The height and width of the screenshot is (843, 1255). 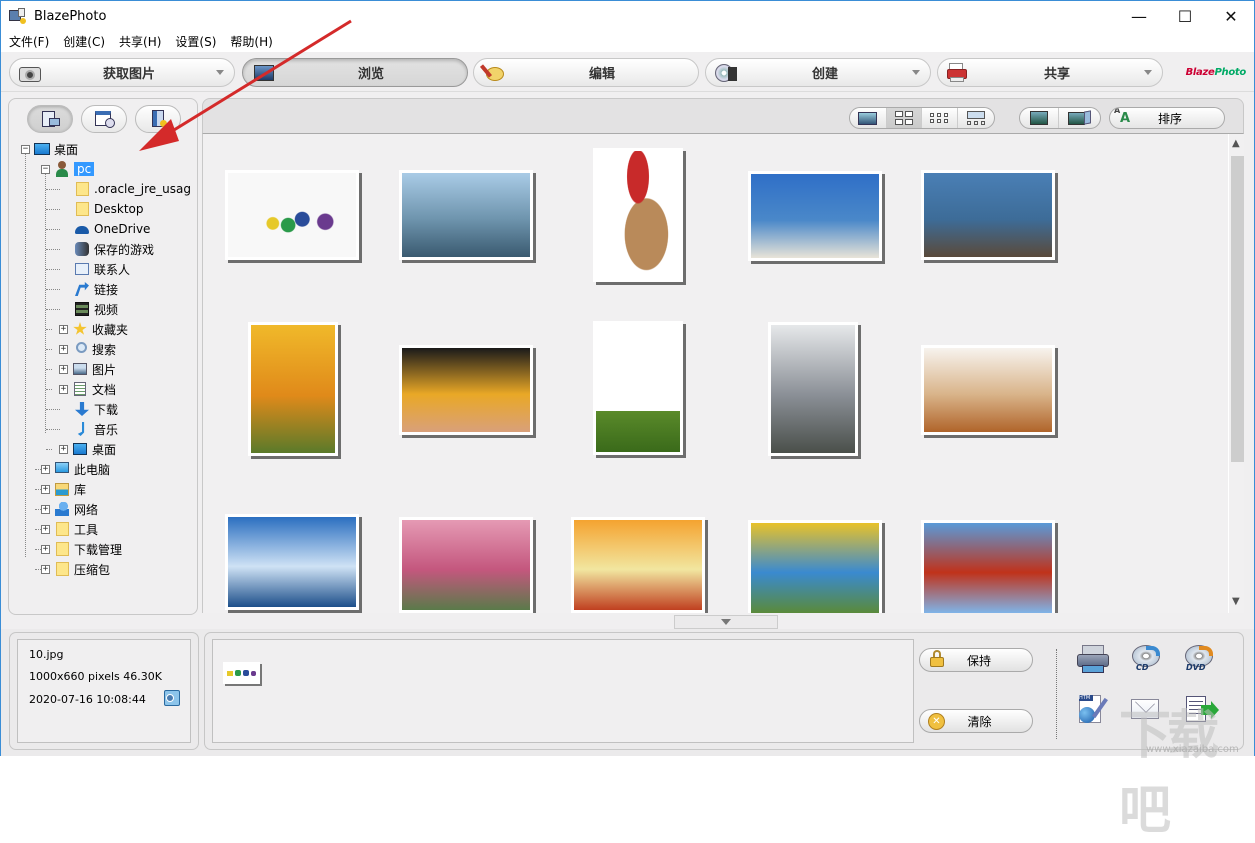 What do you see at coordinates (1231, 16) in the screenshot?
I see `close-button: ✕` at bounding box center [1231, 16].